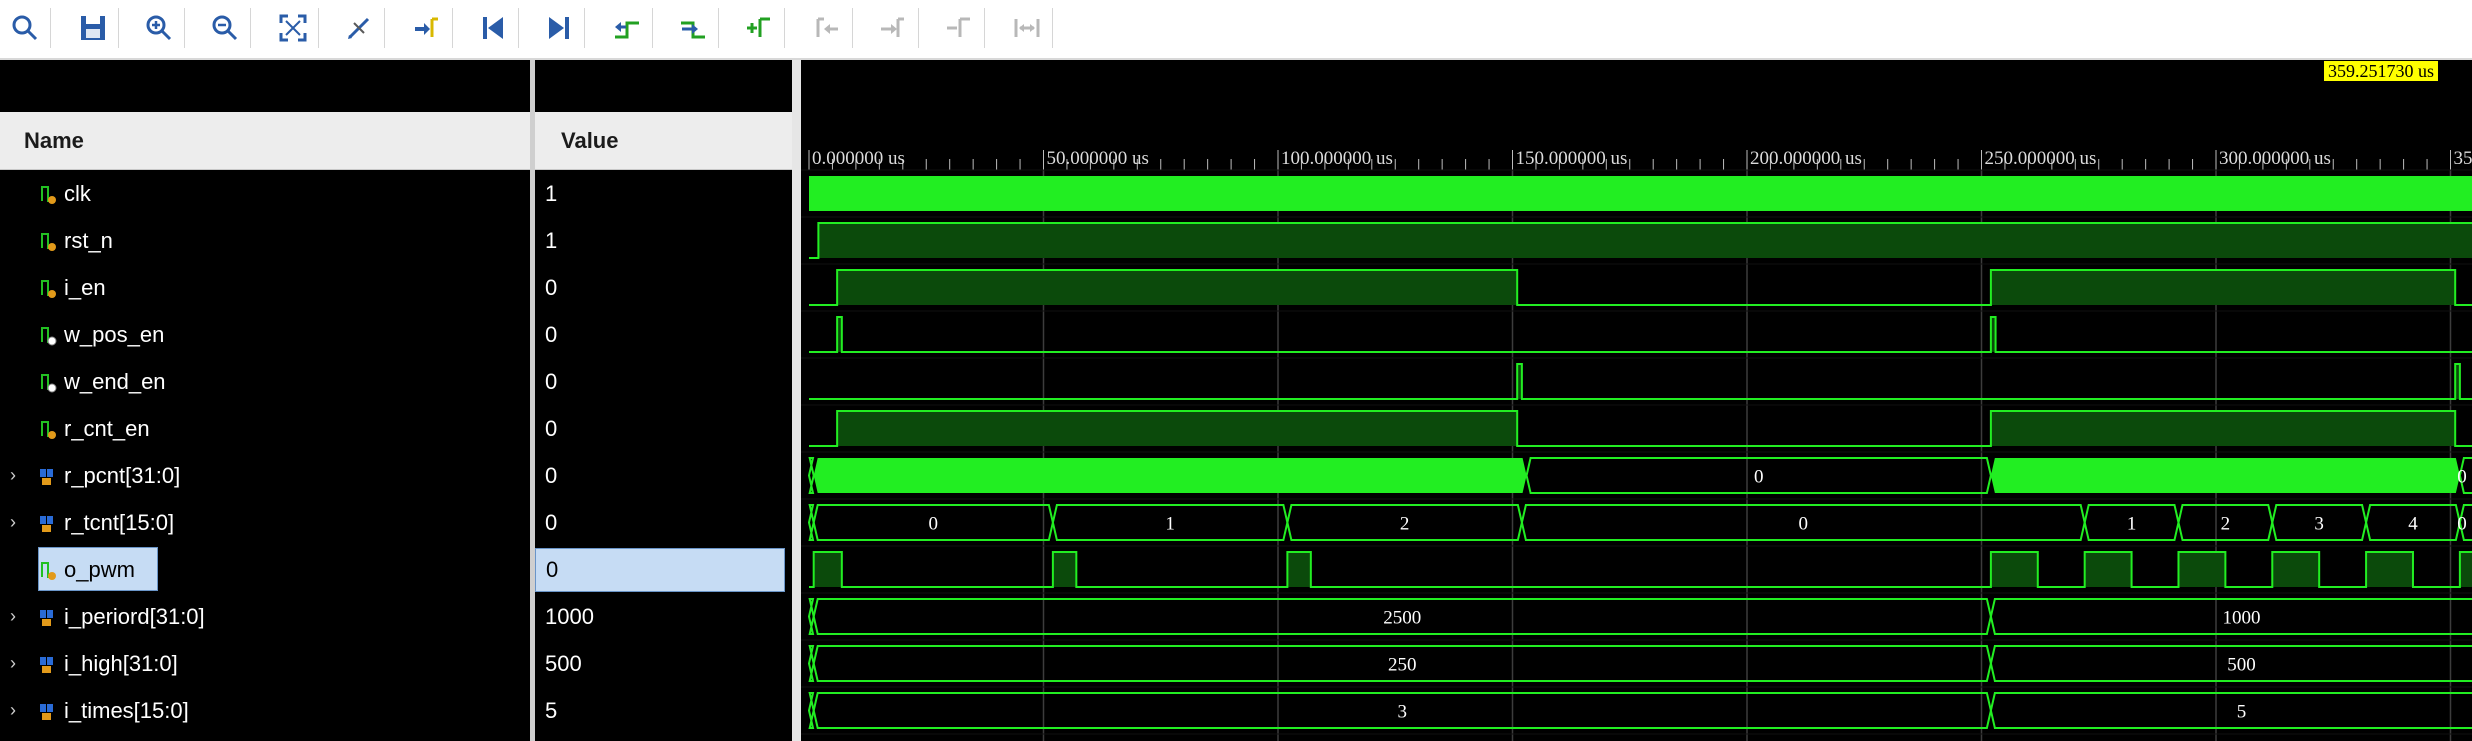 The width and height of the screenshot is (2472, 741). I want to click on previous-transition-icon, so click(627, 30).